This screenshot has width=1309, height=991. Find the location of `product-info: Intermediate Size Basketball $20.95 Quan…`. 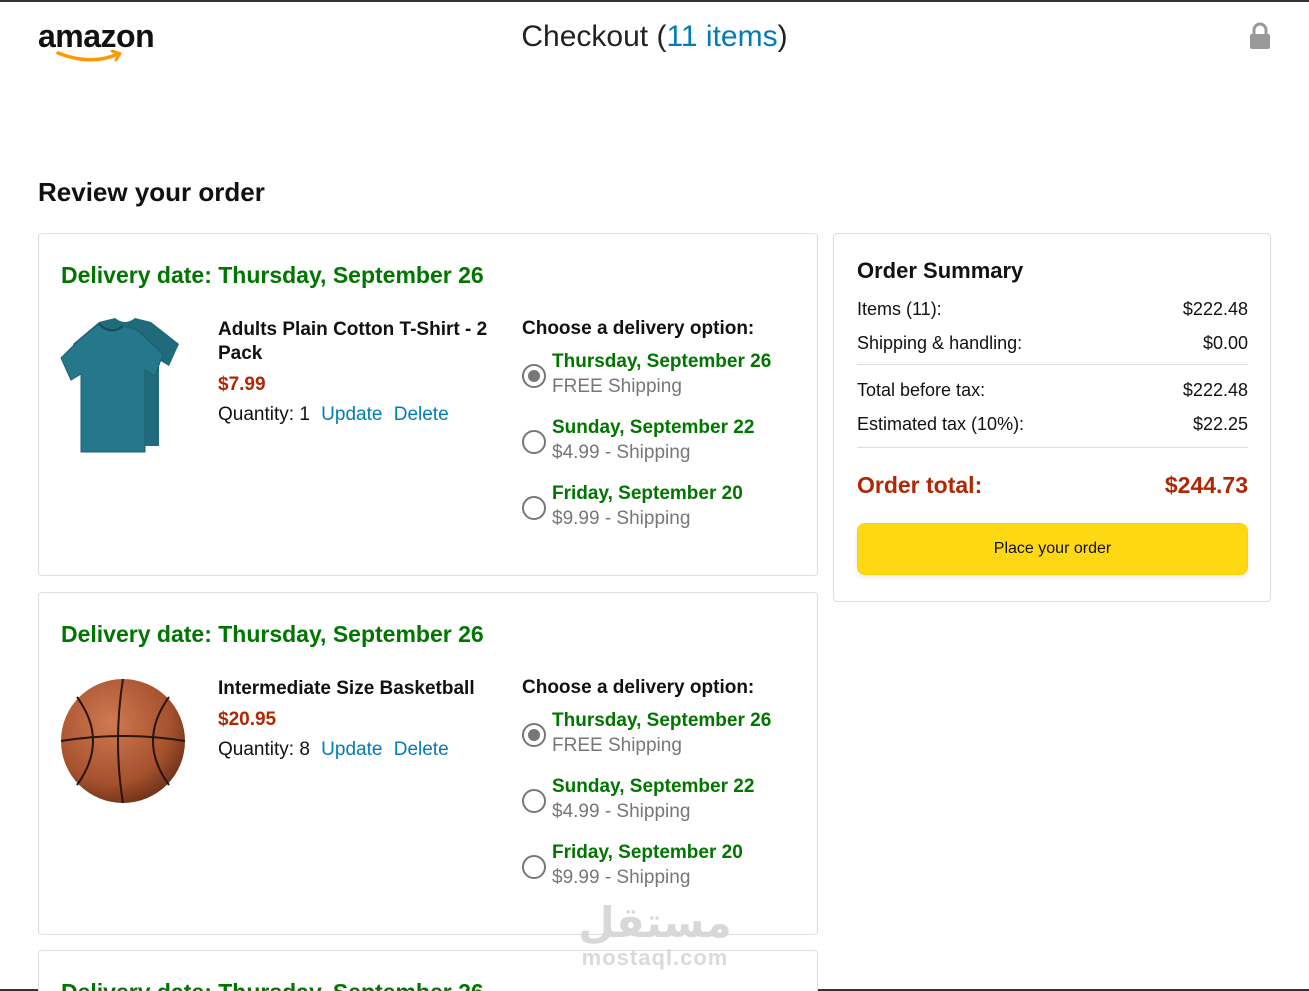

product-info: Intermediate Size Basketball $20.95 Quan… is located at coordinates (358, 719).